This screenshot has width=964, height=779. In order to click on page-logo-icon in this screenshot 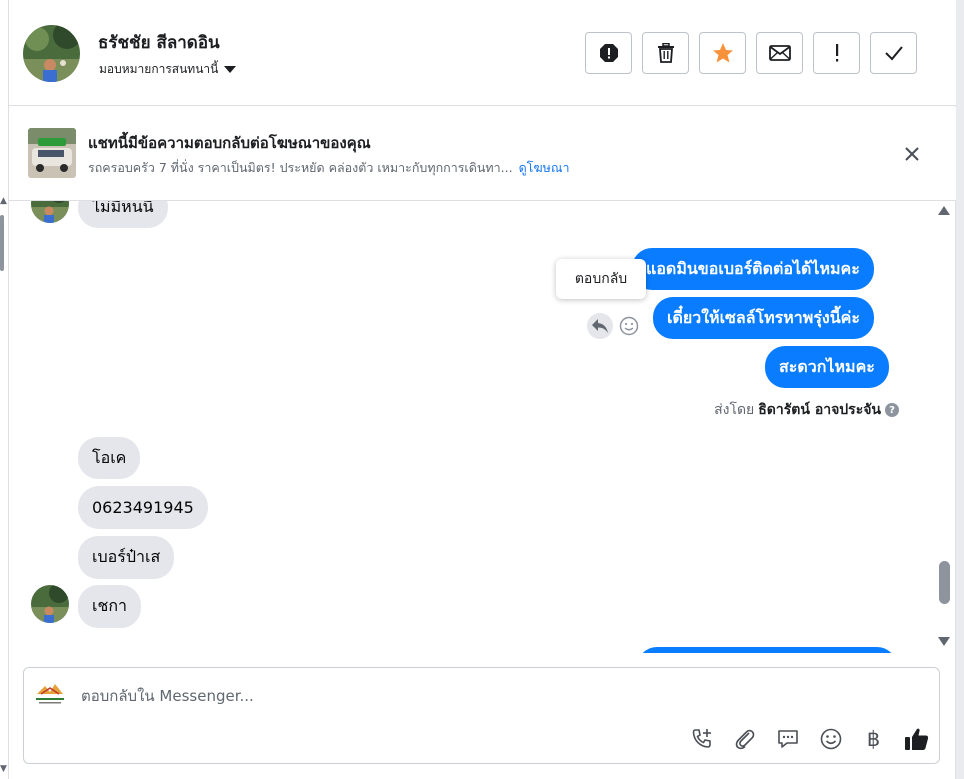, I will do `click(50, 693)`.